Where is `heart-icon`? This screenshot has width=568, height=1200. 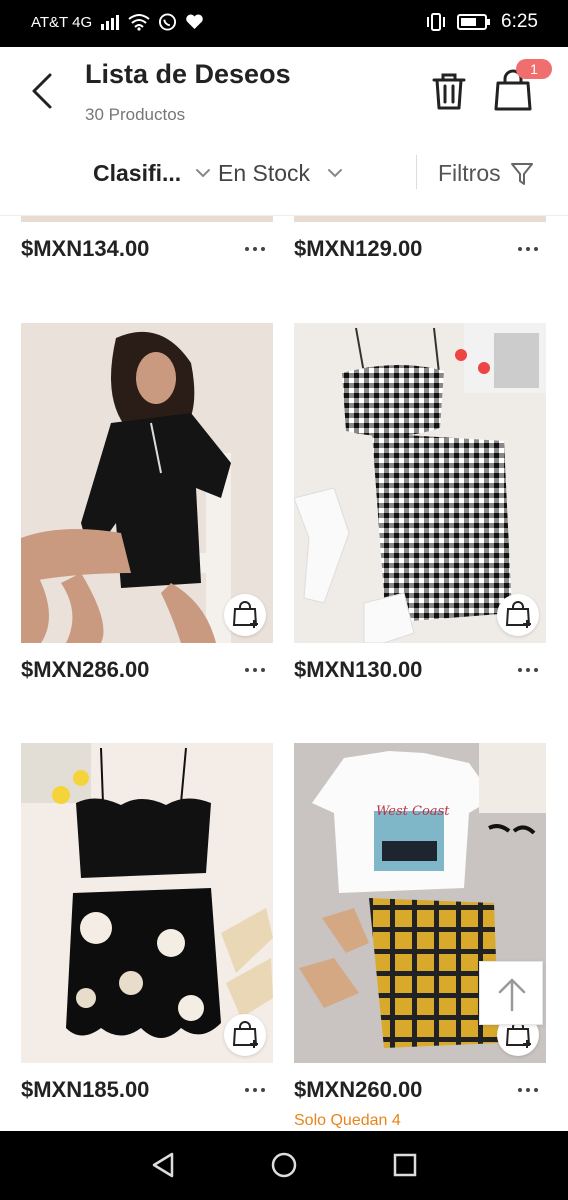
heart-icon is located at coordinates (194, 21).